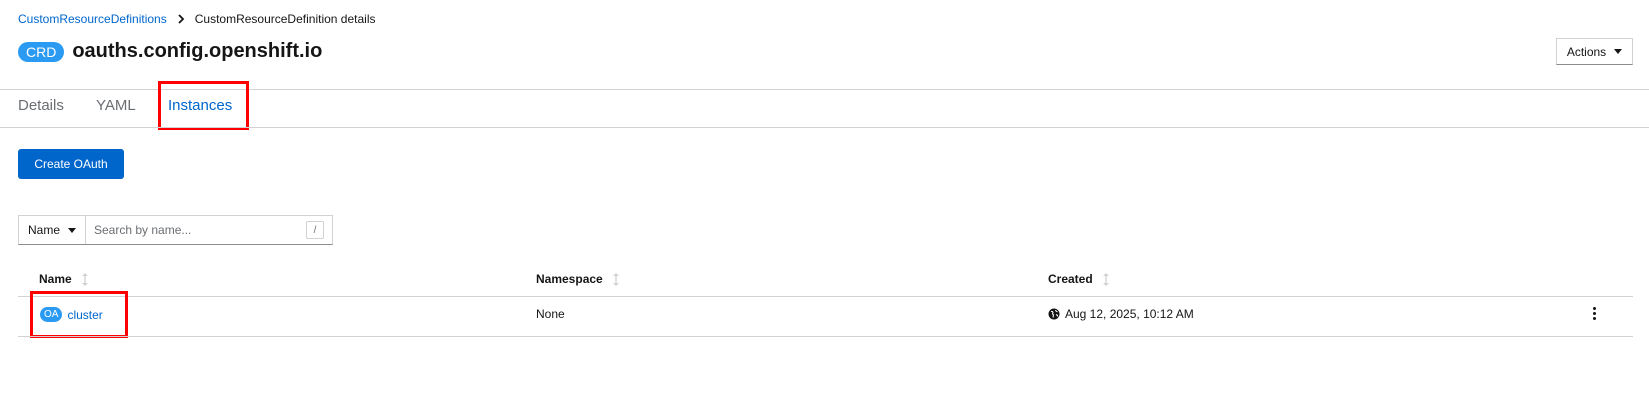  I want to click on highlight-box-cluster, so click(79, 314).